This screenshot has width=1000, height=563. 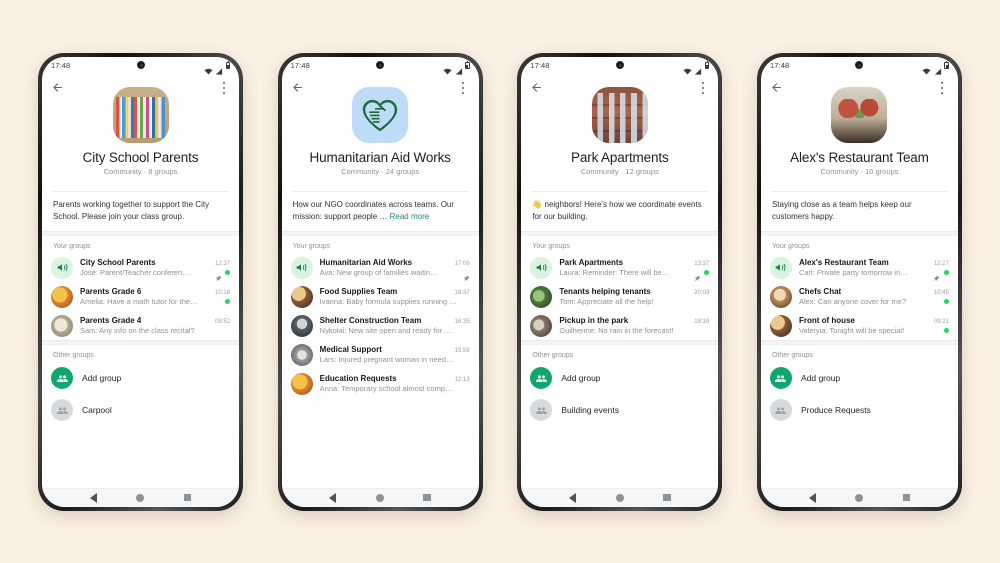 What do you see at coordinates (591, 262) in the screenshot?
I see `group-name: Park Apartments` at bounding box center [591, 262].